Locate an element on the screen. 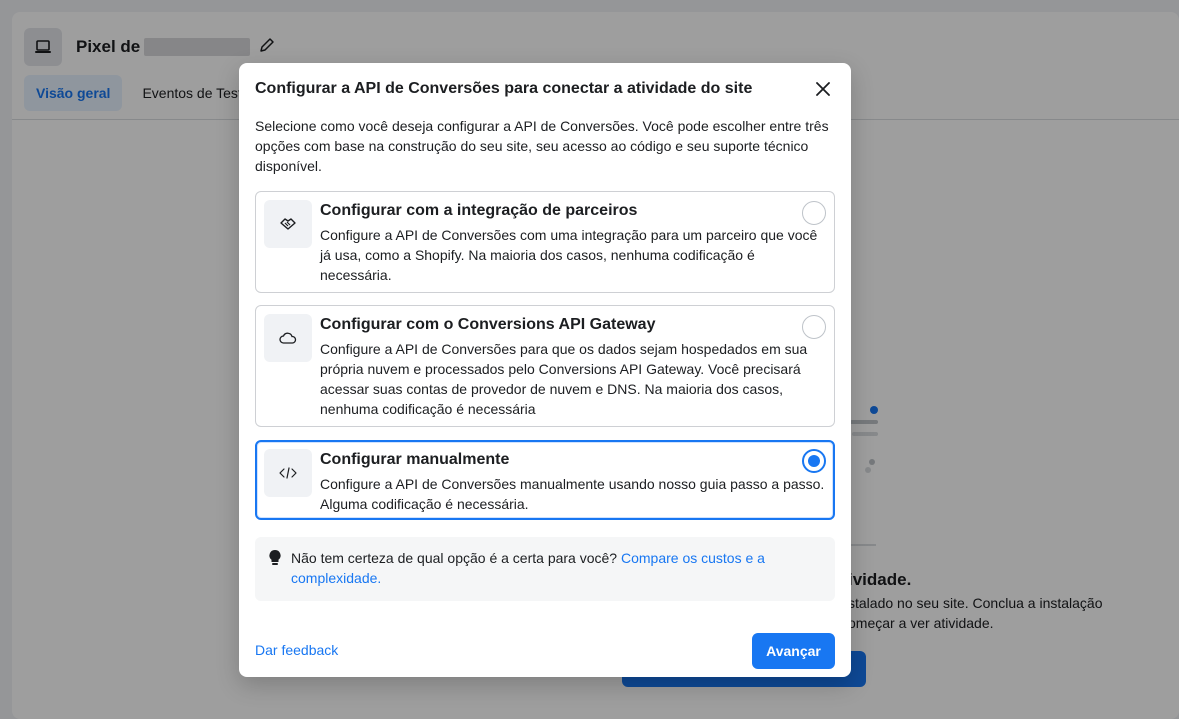 The image size is (1179, 719). close-button is located at coordinates (823, 89).